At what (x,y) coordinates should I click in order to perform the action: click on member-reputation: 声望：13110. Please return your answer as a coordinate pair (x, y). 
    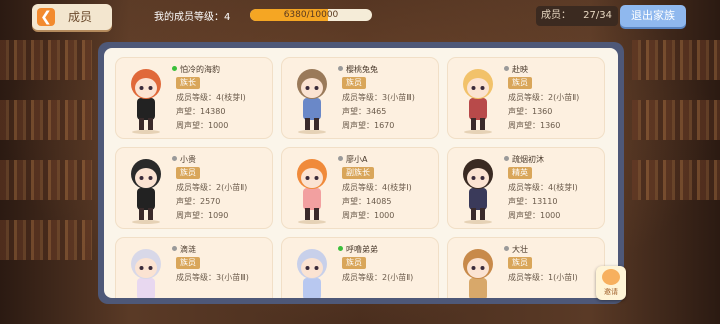
    Looking at the image, I should click on (533, 201).